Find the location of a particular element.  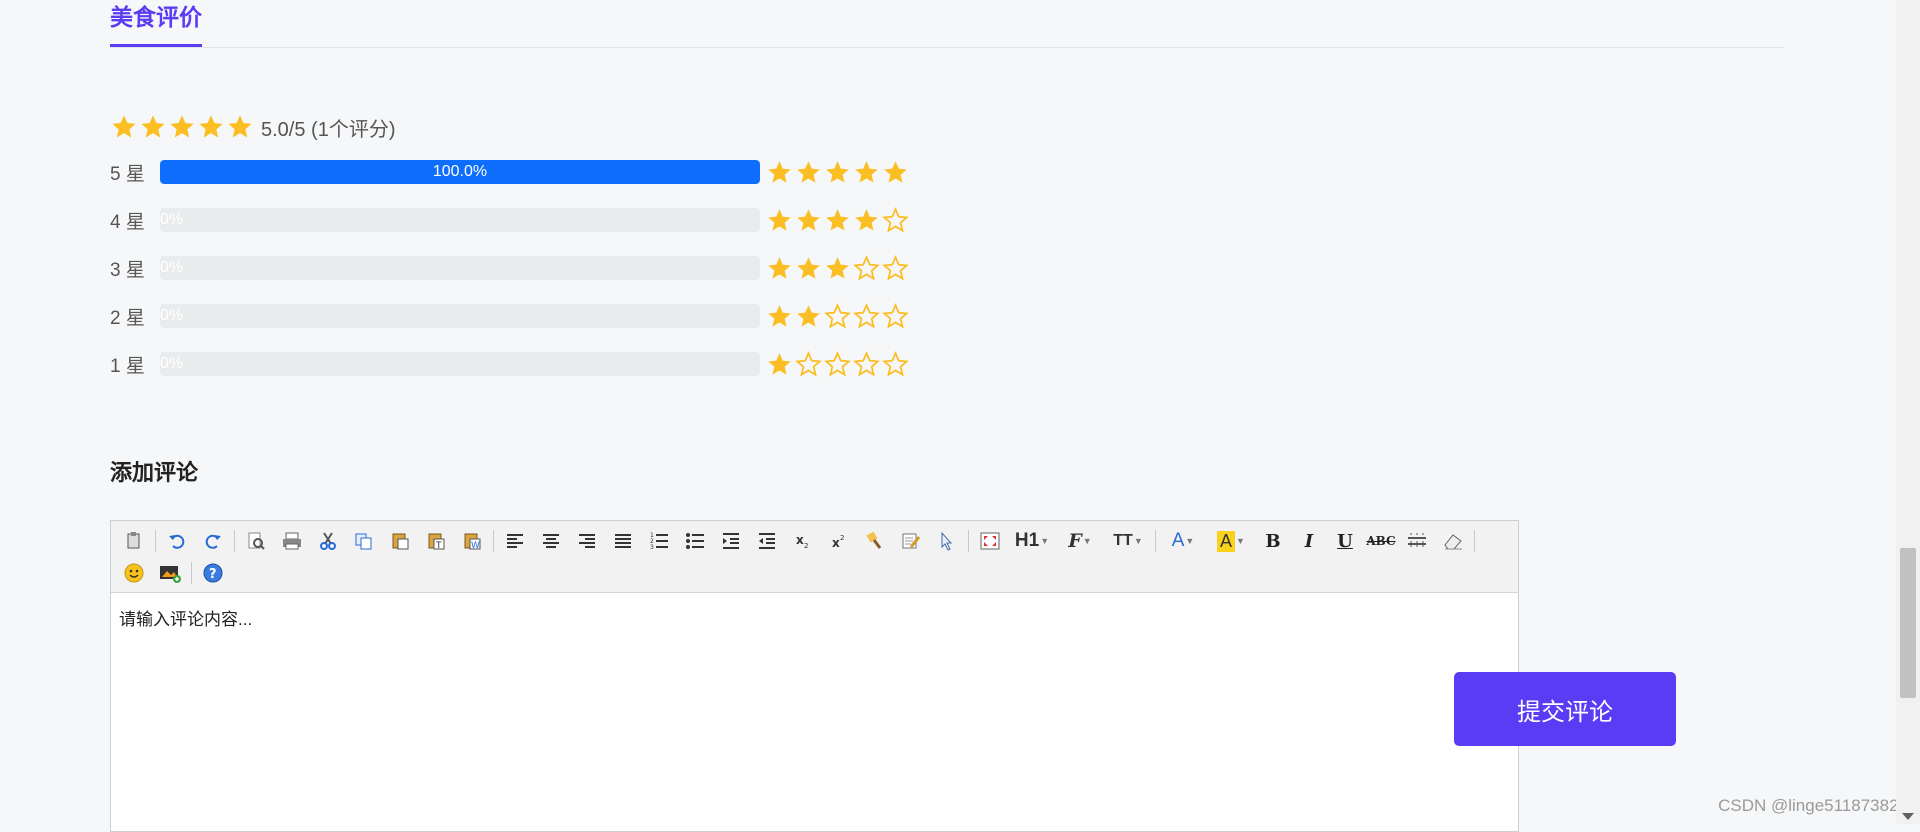

italic-button: I is located at coordinates (1309, 541).